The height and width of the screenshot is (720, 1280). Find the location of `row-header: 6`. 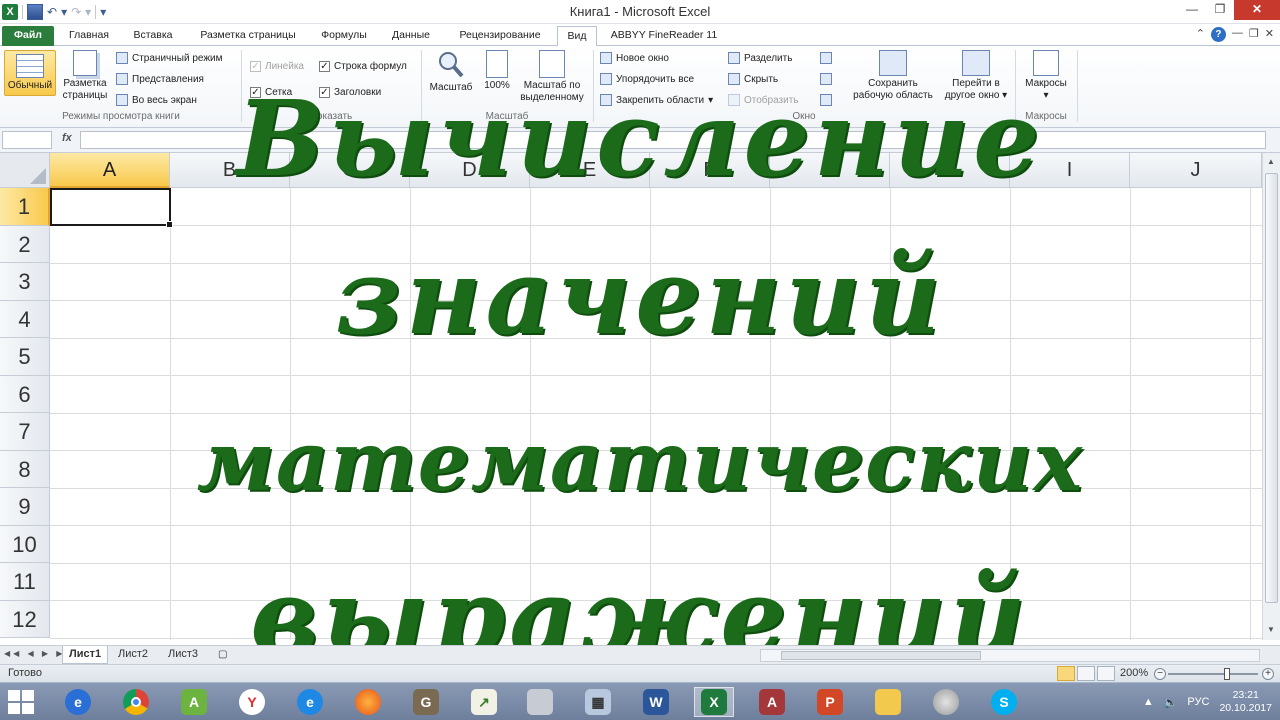

row-header: 6 is located at coordinates (25, 394).